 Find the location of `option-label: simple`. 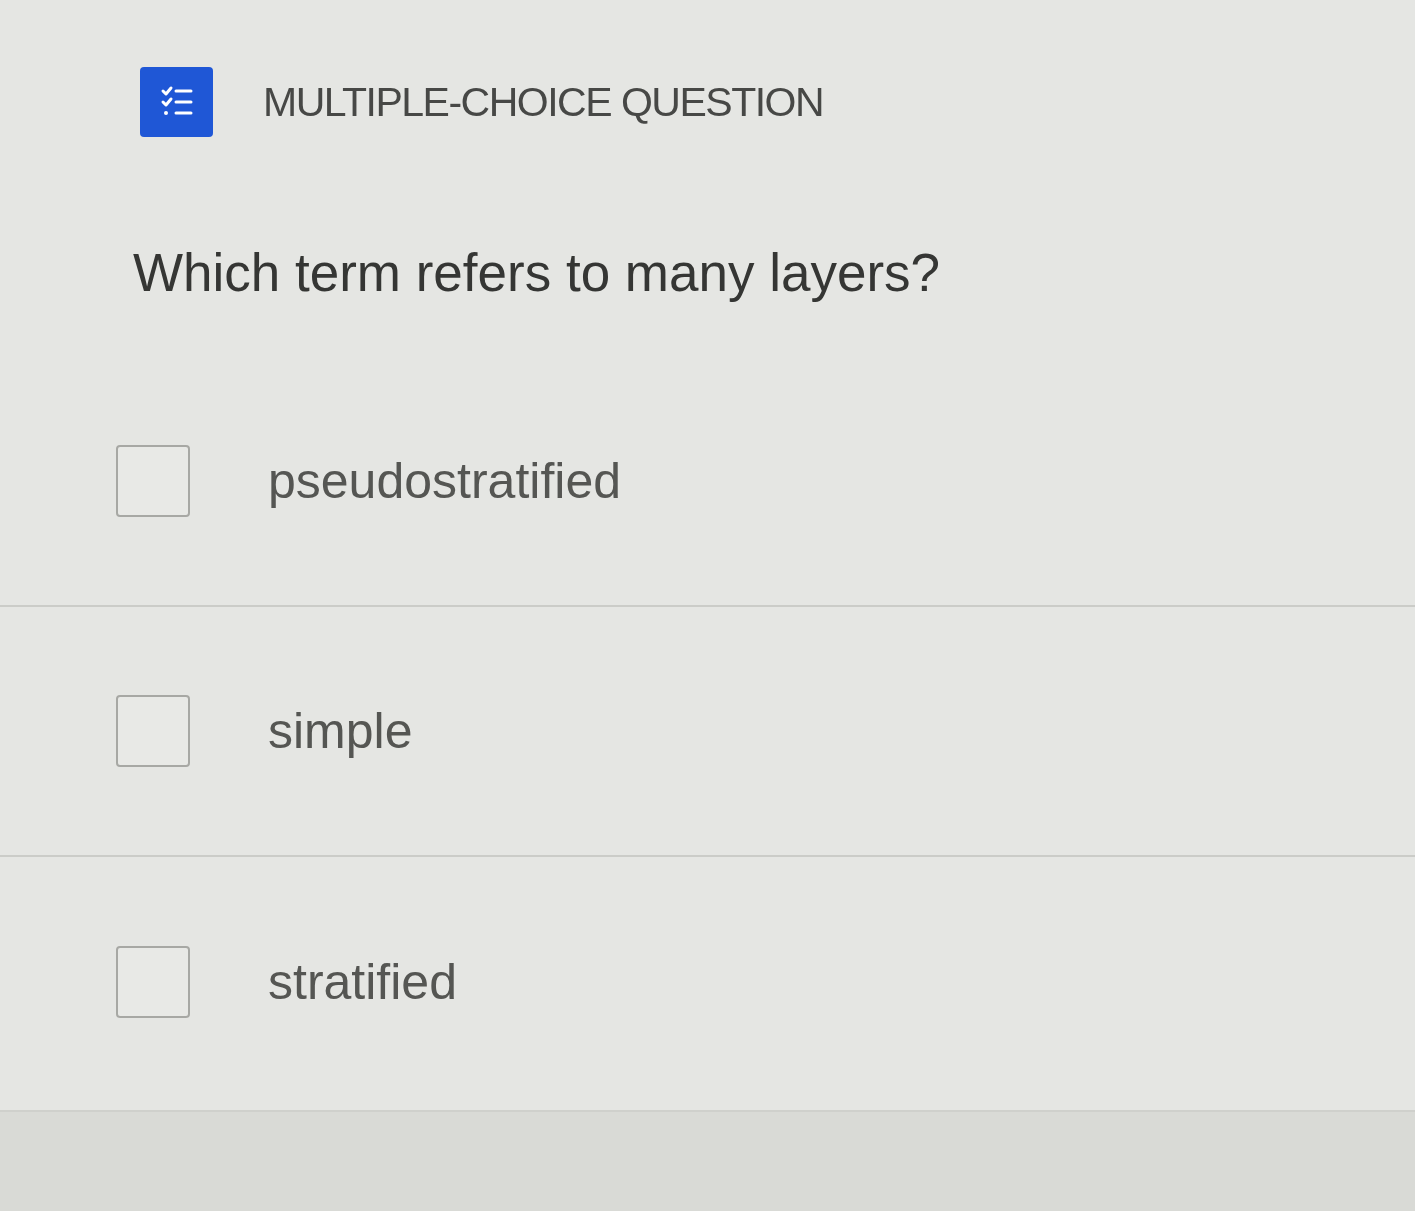

option-label: simple is located at coordinates (340, 730).